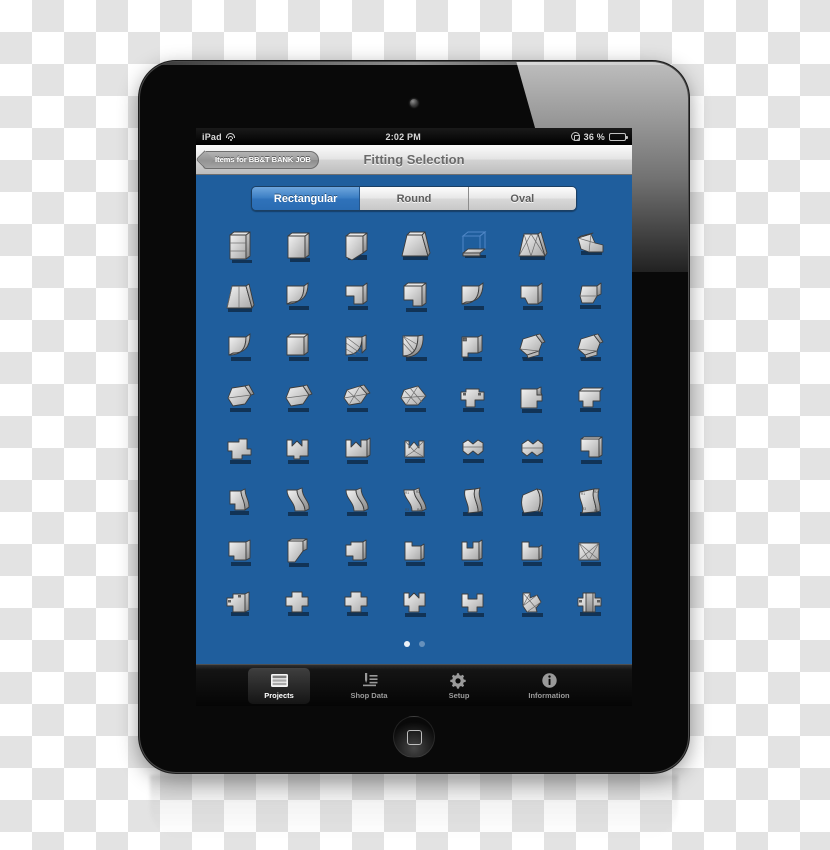  Describe the element at coordinates (589, 298) in the screenshot. I see `fitting-icon-angled-offset` at that location.